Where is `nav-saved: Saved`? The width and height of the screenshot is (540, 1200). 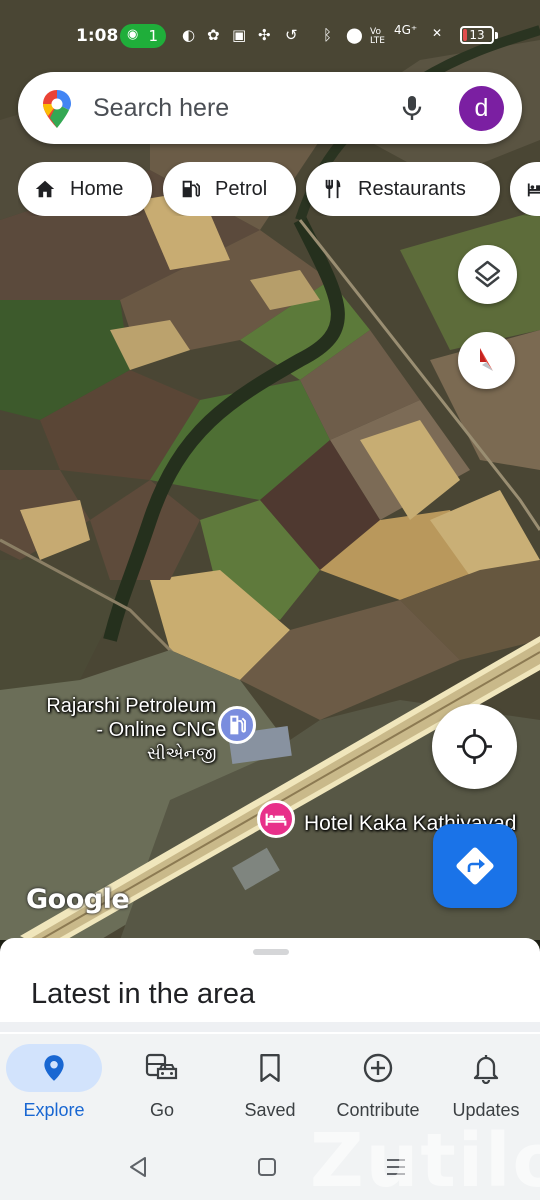 nav-saved: Saved is located at coordinates (270, 1084).